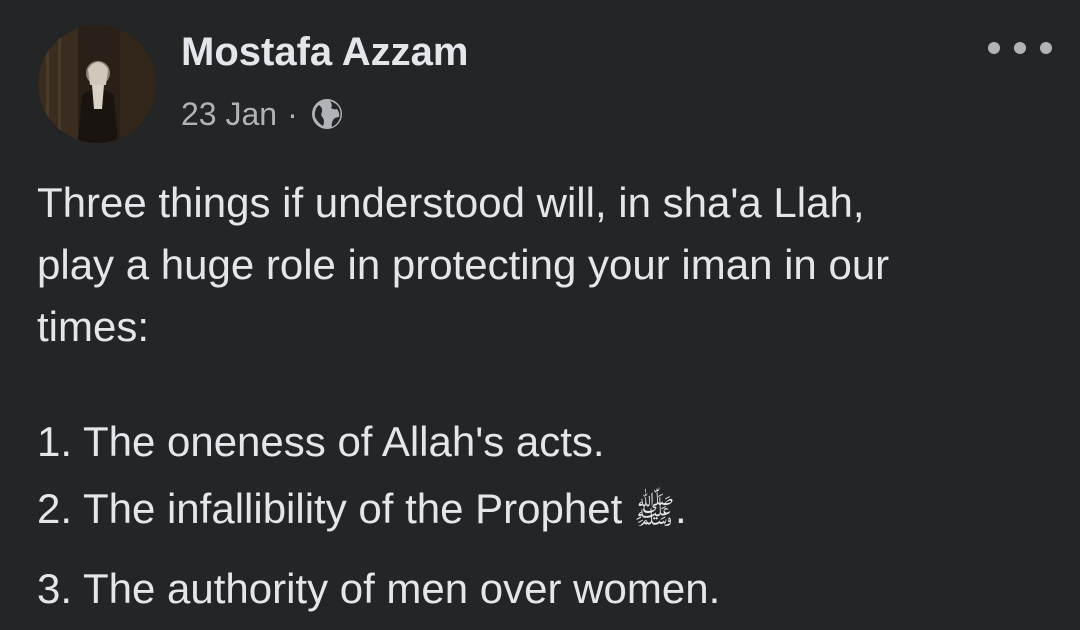  Describe the element at coordinates (654, 512) in the screenshot. I see `salawat-glyph: ﷺ` at that location.